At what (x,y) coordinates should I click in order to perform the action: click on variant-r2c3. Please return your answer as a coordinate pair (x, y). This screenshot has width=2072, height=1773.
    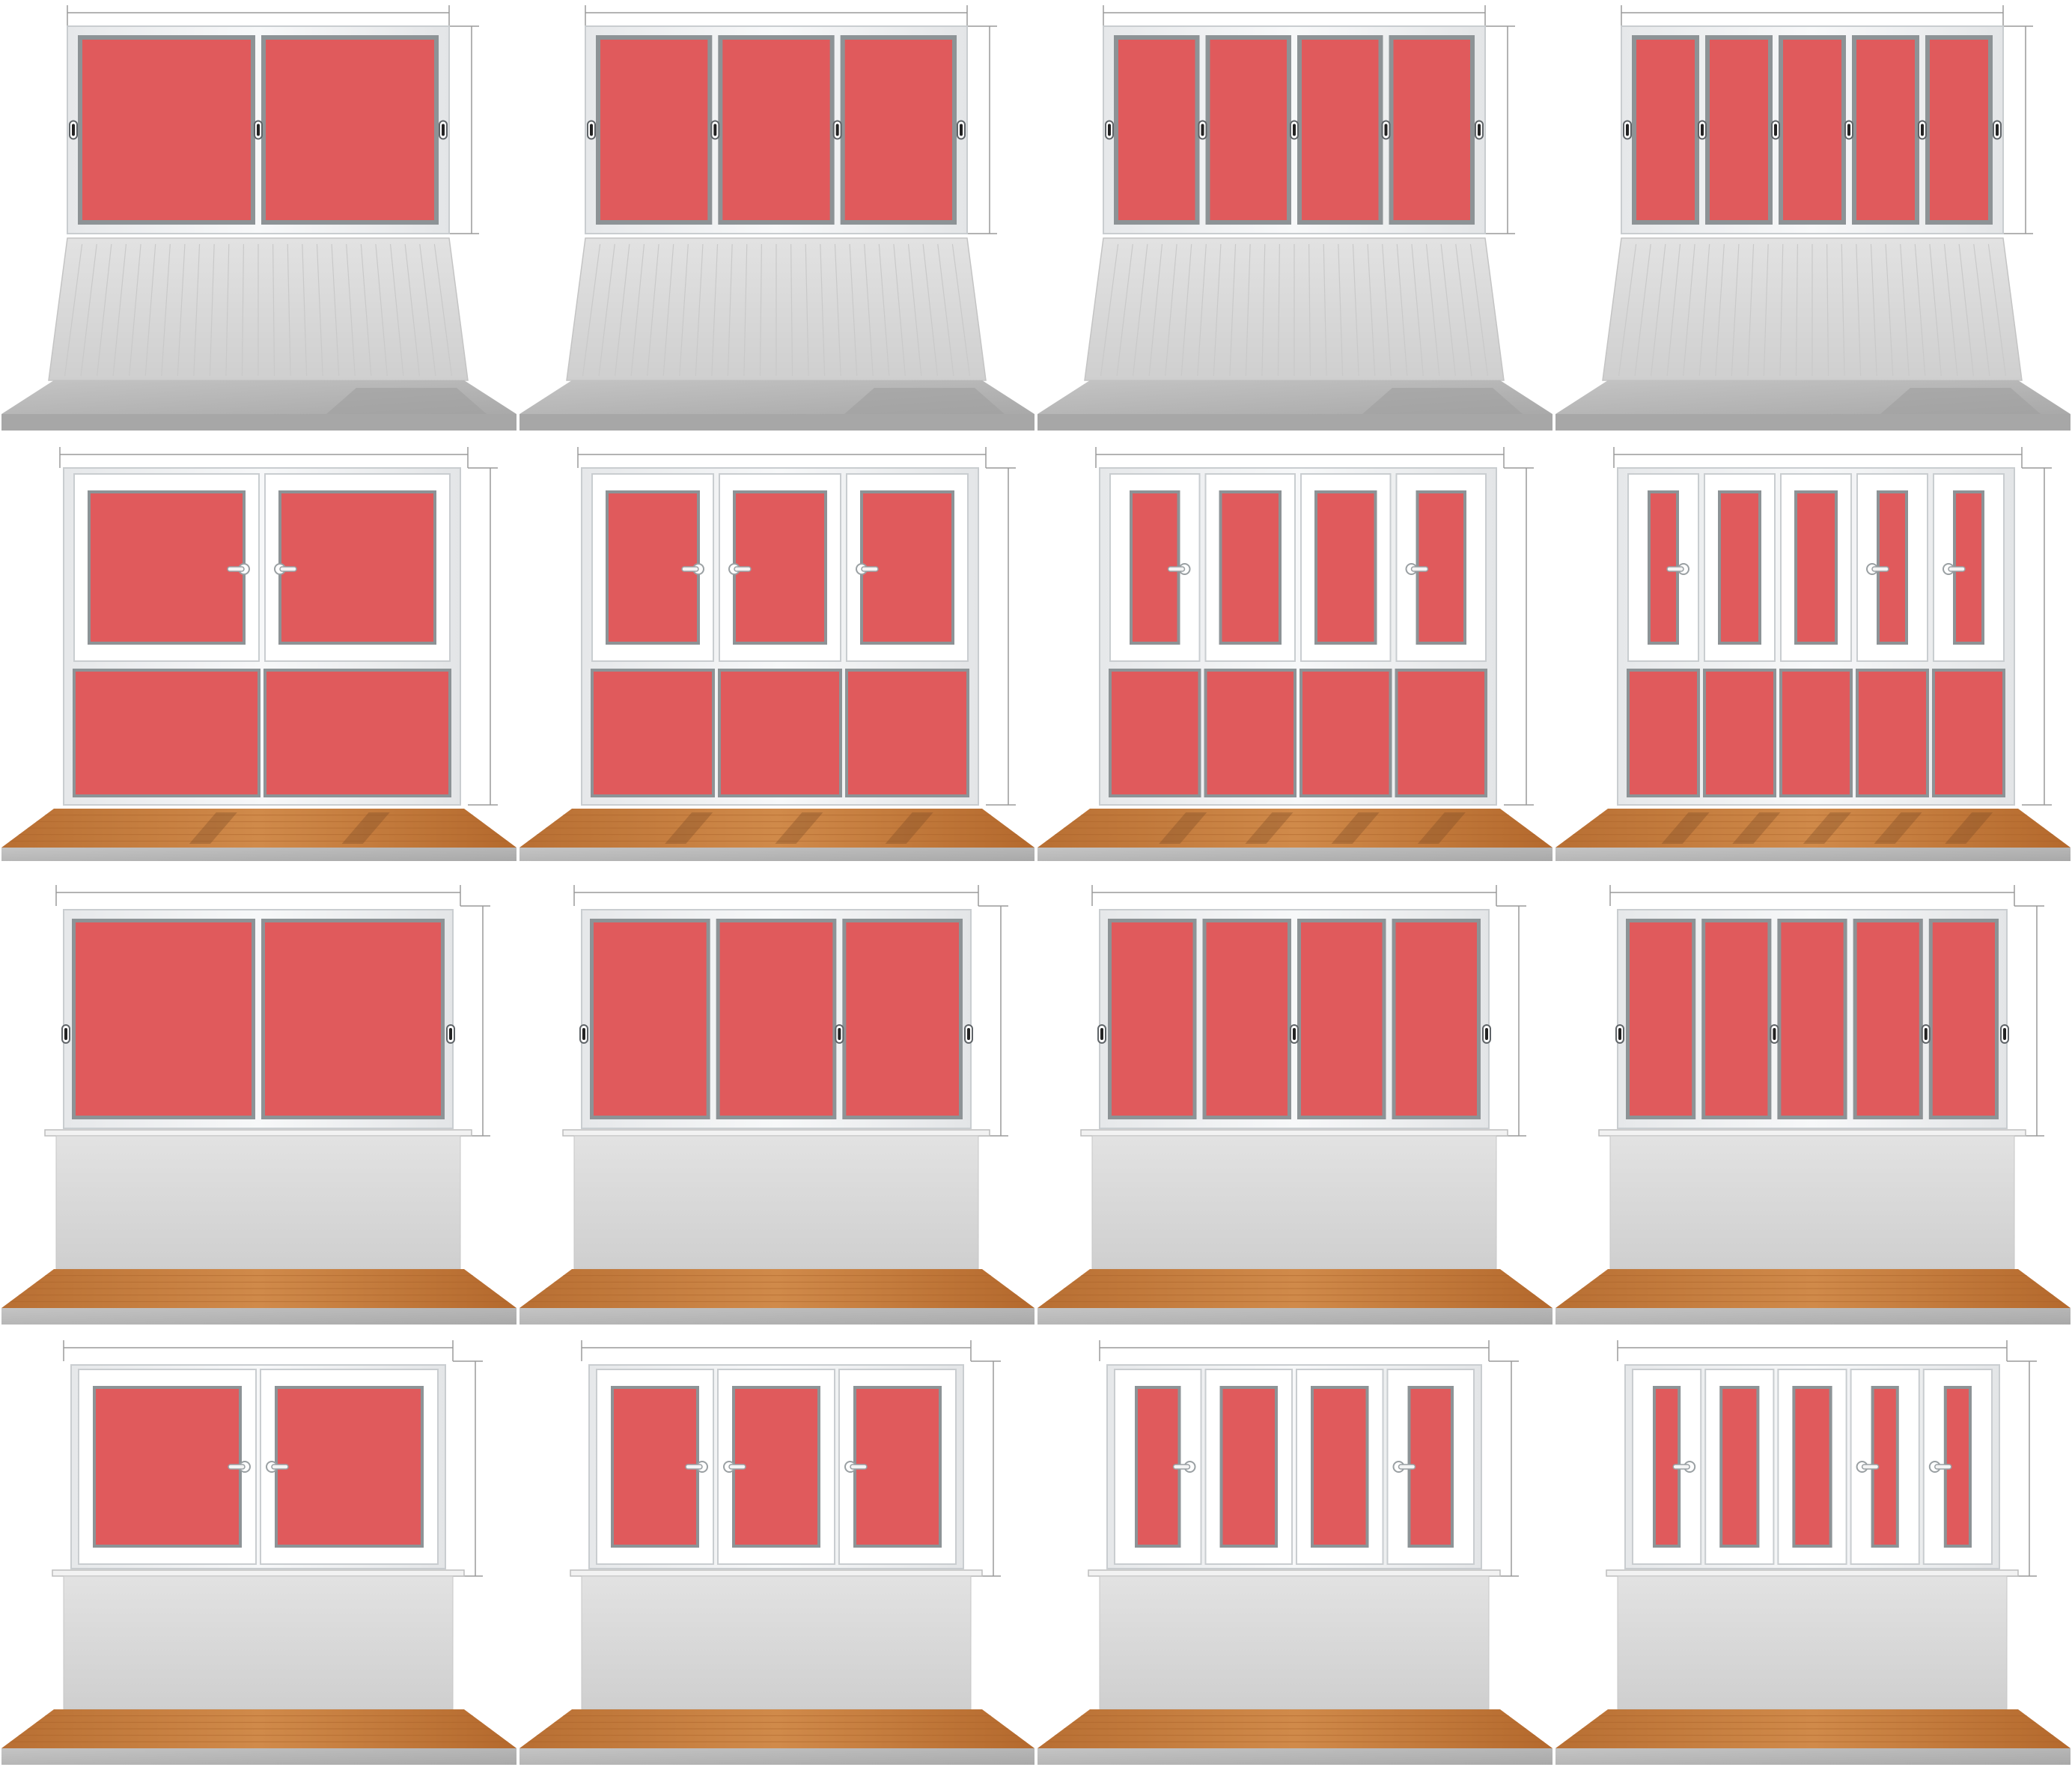
    Looking at the image, I should click on (1295, 654).